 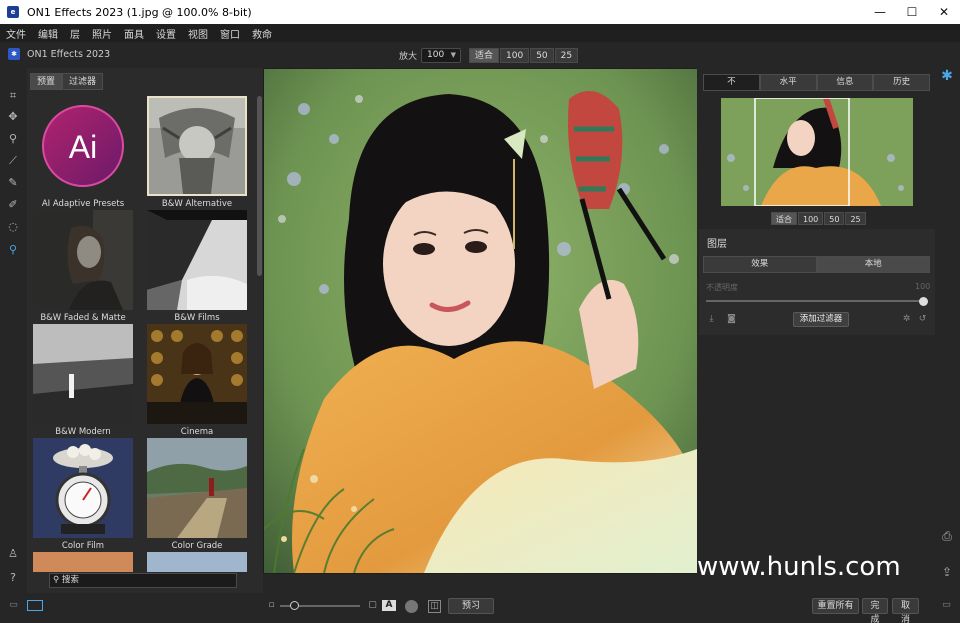 I want to click on zoom-fit-button: 适合, so click(x=484, y=55).